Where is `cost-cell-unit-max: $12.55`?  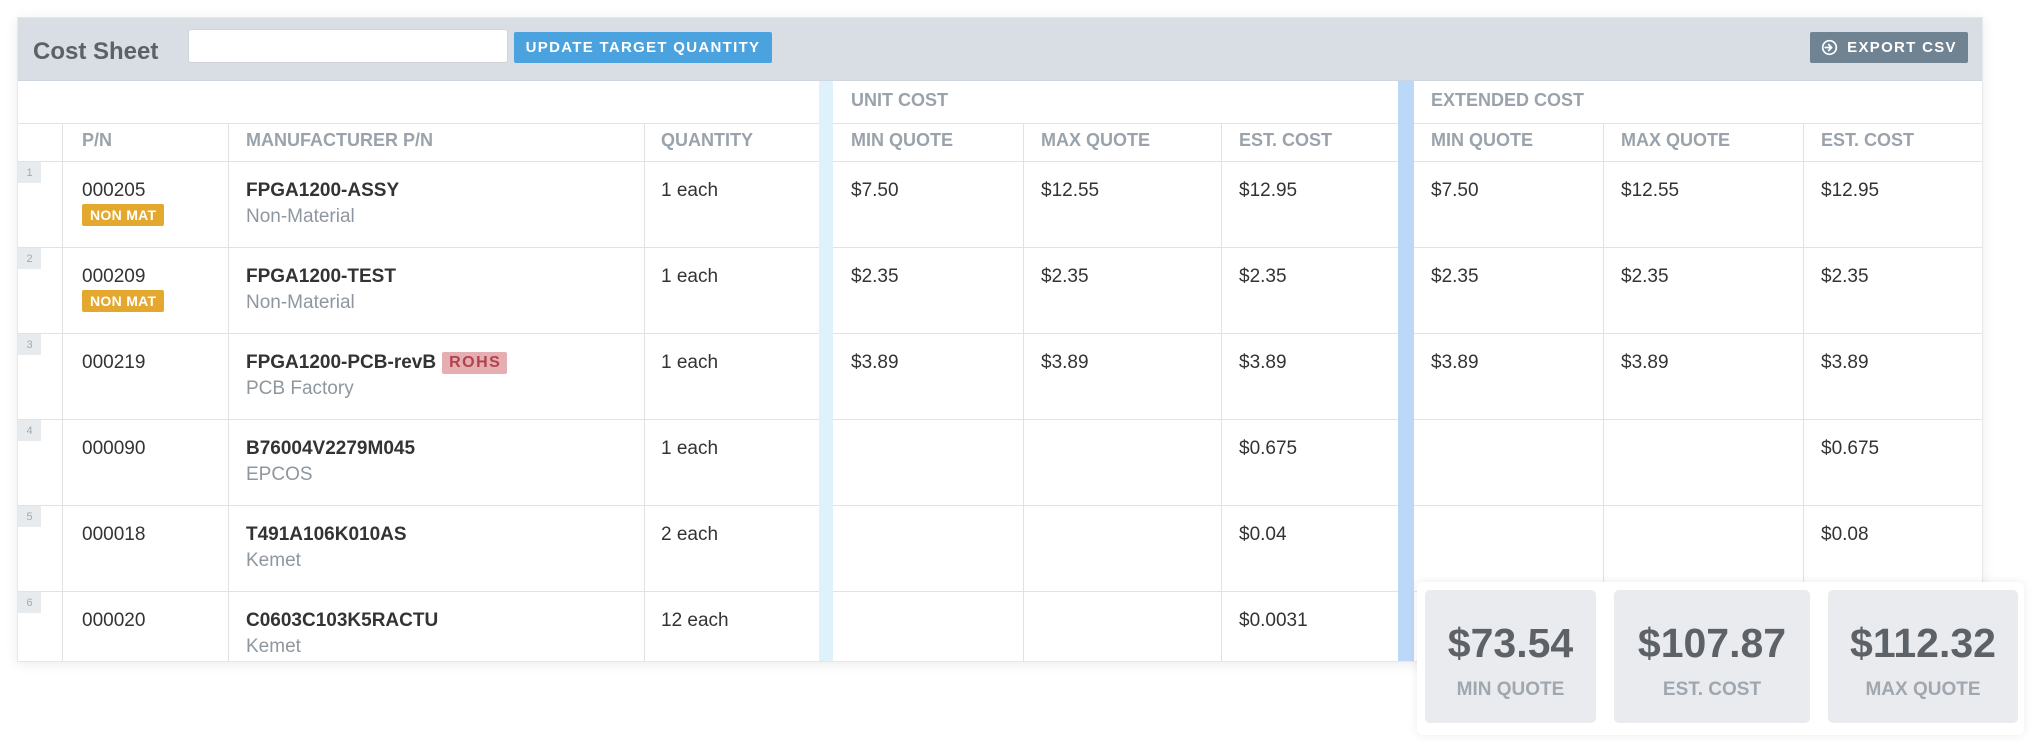 cost-cell-unit-max: $12.55 is located at coordinates (1070, 190).